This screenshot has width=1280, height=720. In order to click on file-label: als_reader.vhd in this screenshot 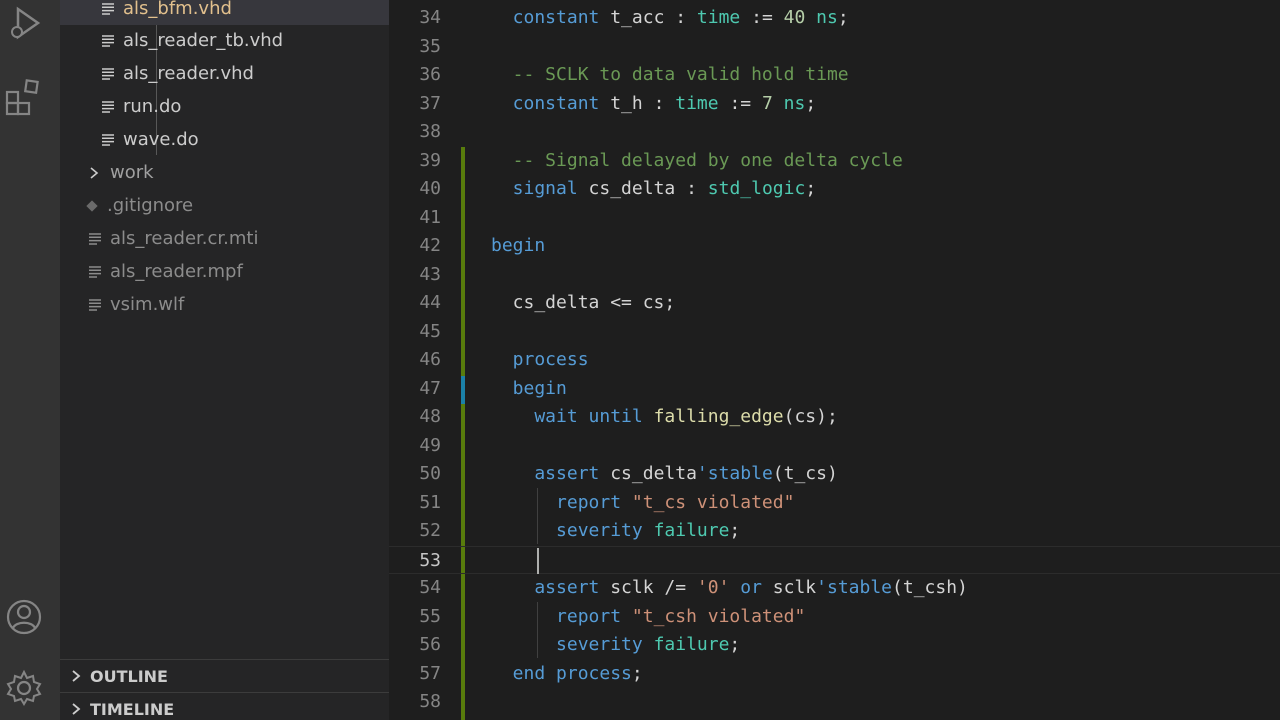, I will do `click(188, 73)`.